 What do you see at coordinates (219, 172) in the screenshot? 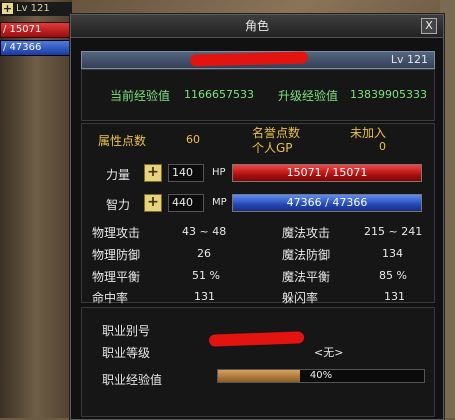
I see `hp-label: HP` at bounding box center [219, 172].